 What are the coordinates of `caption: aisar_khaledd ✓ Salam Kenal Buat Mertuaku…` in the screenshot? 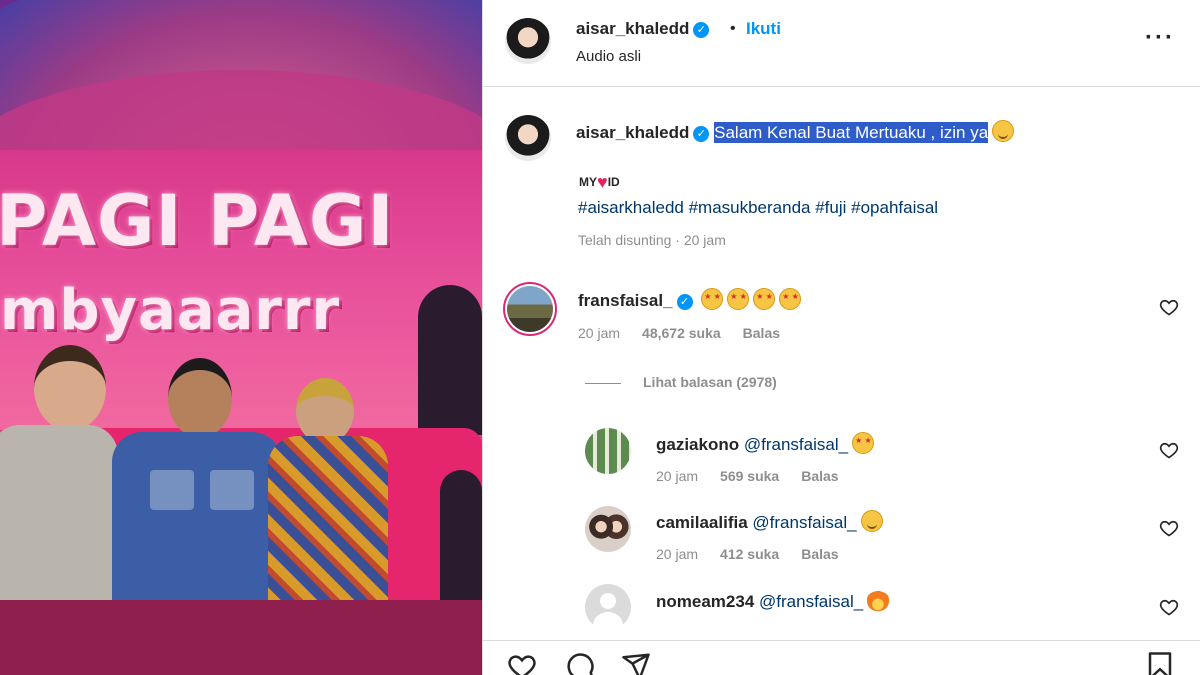 It's located at (795, 131).